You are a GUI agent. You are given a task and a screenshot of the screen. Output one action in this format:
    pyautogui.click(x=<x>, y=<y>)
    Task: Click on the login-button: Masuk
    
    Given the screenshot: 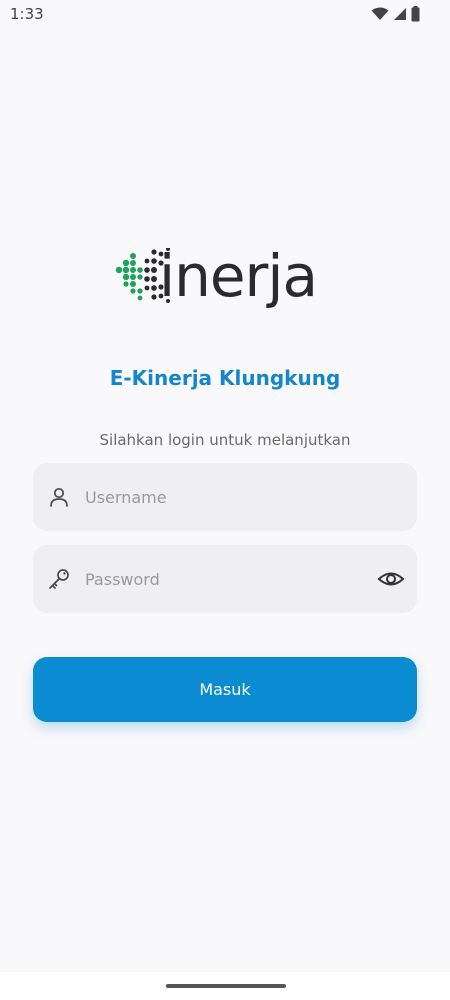 What is the action you would take?
    pyautogui.click(x=225, y=689)
    